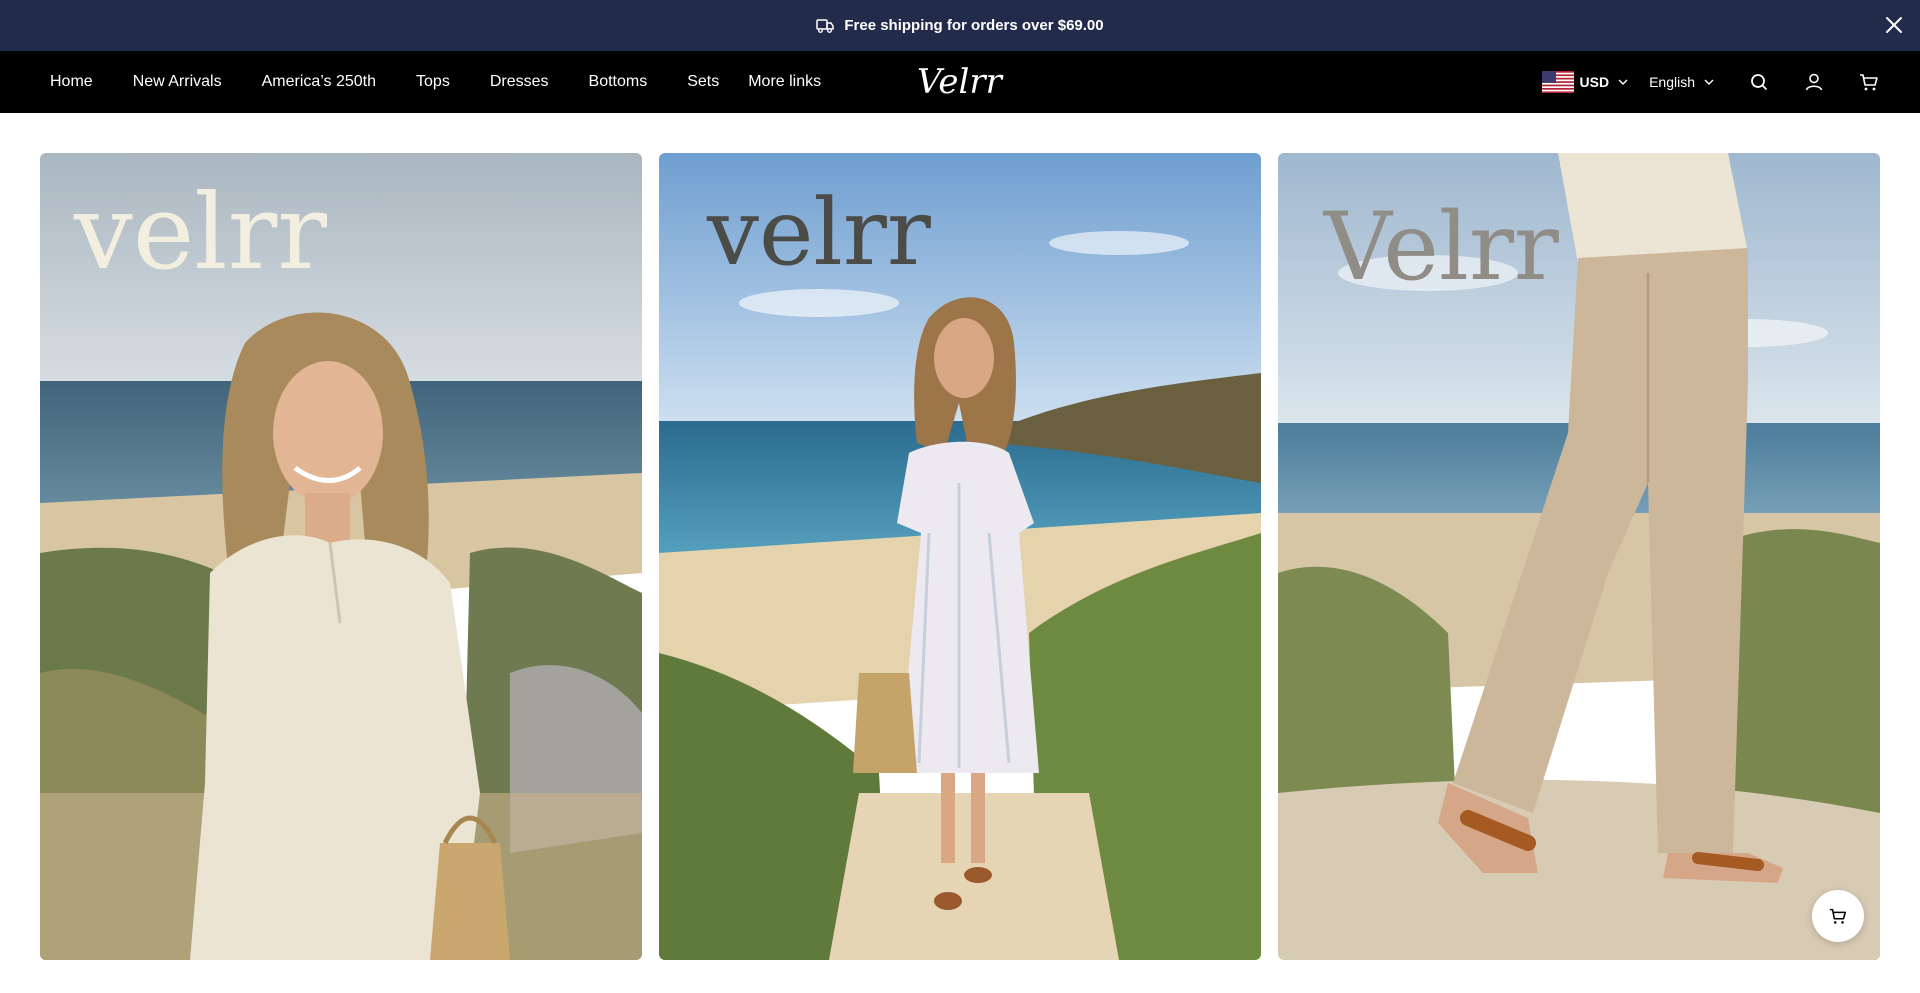 The image size is (1920, 993). I want to click on floating-cart-button, so click(1838, 916).